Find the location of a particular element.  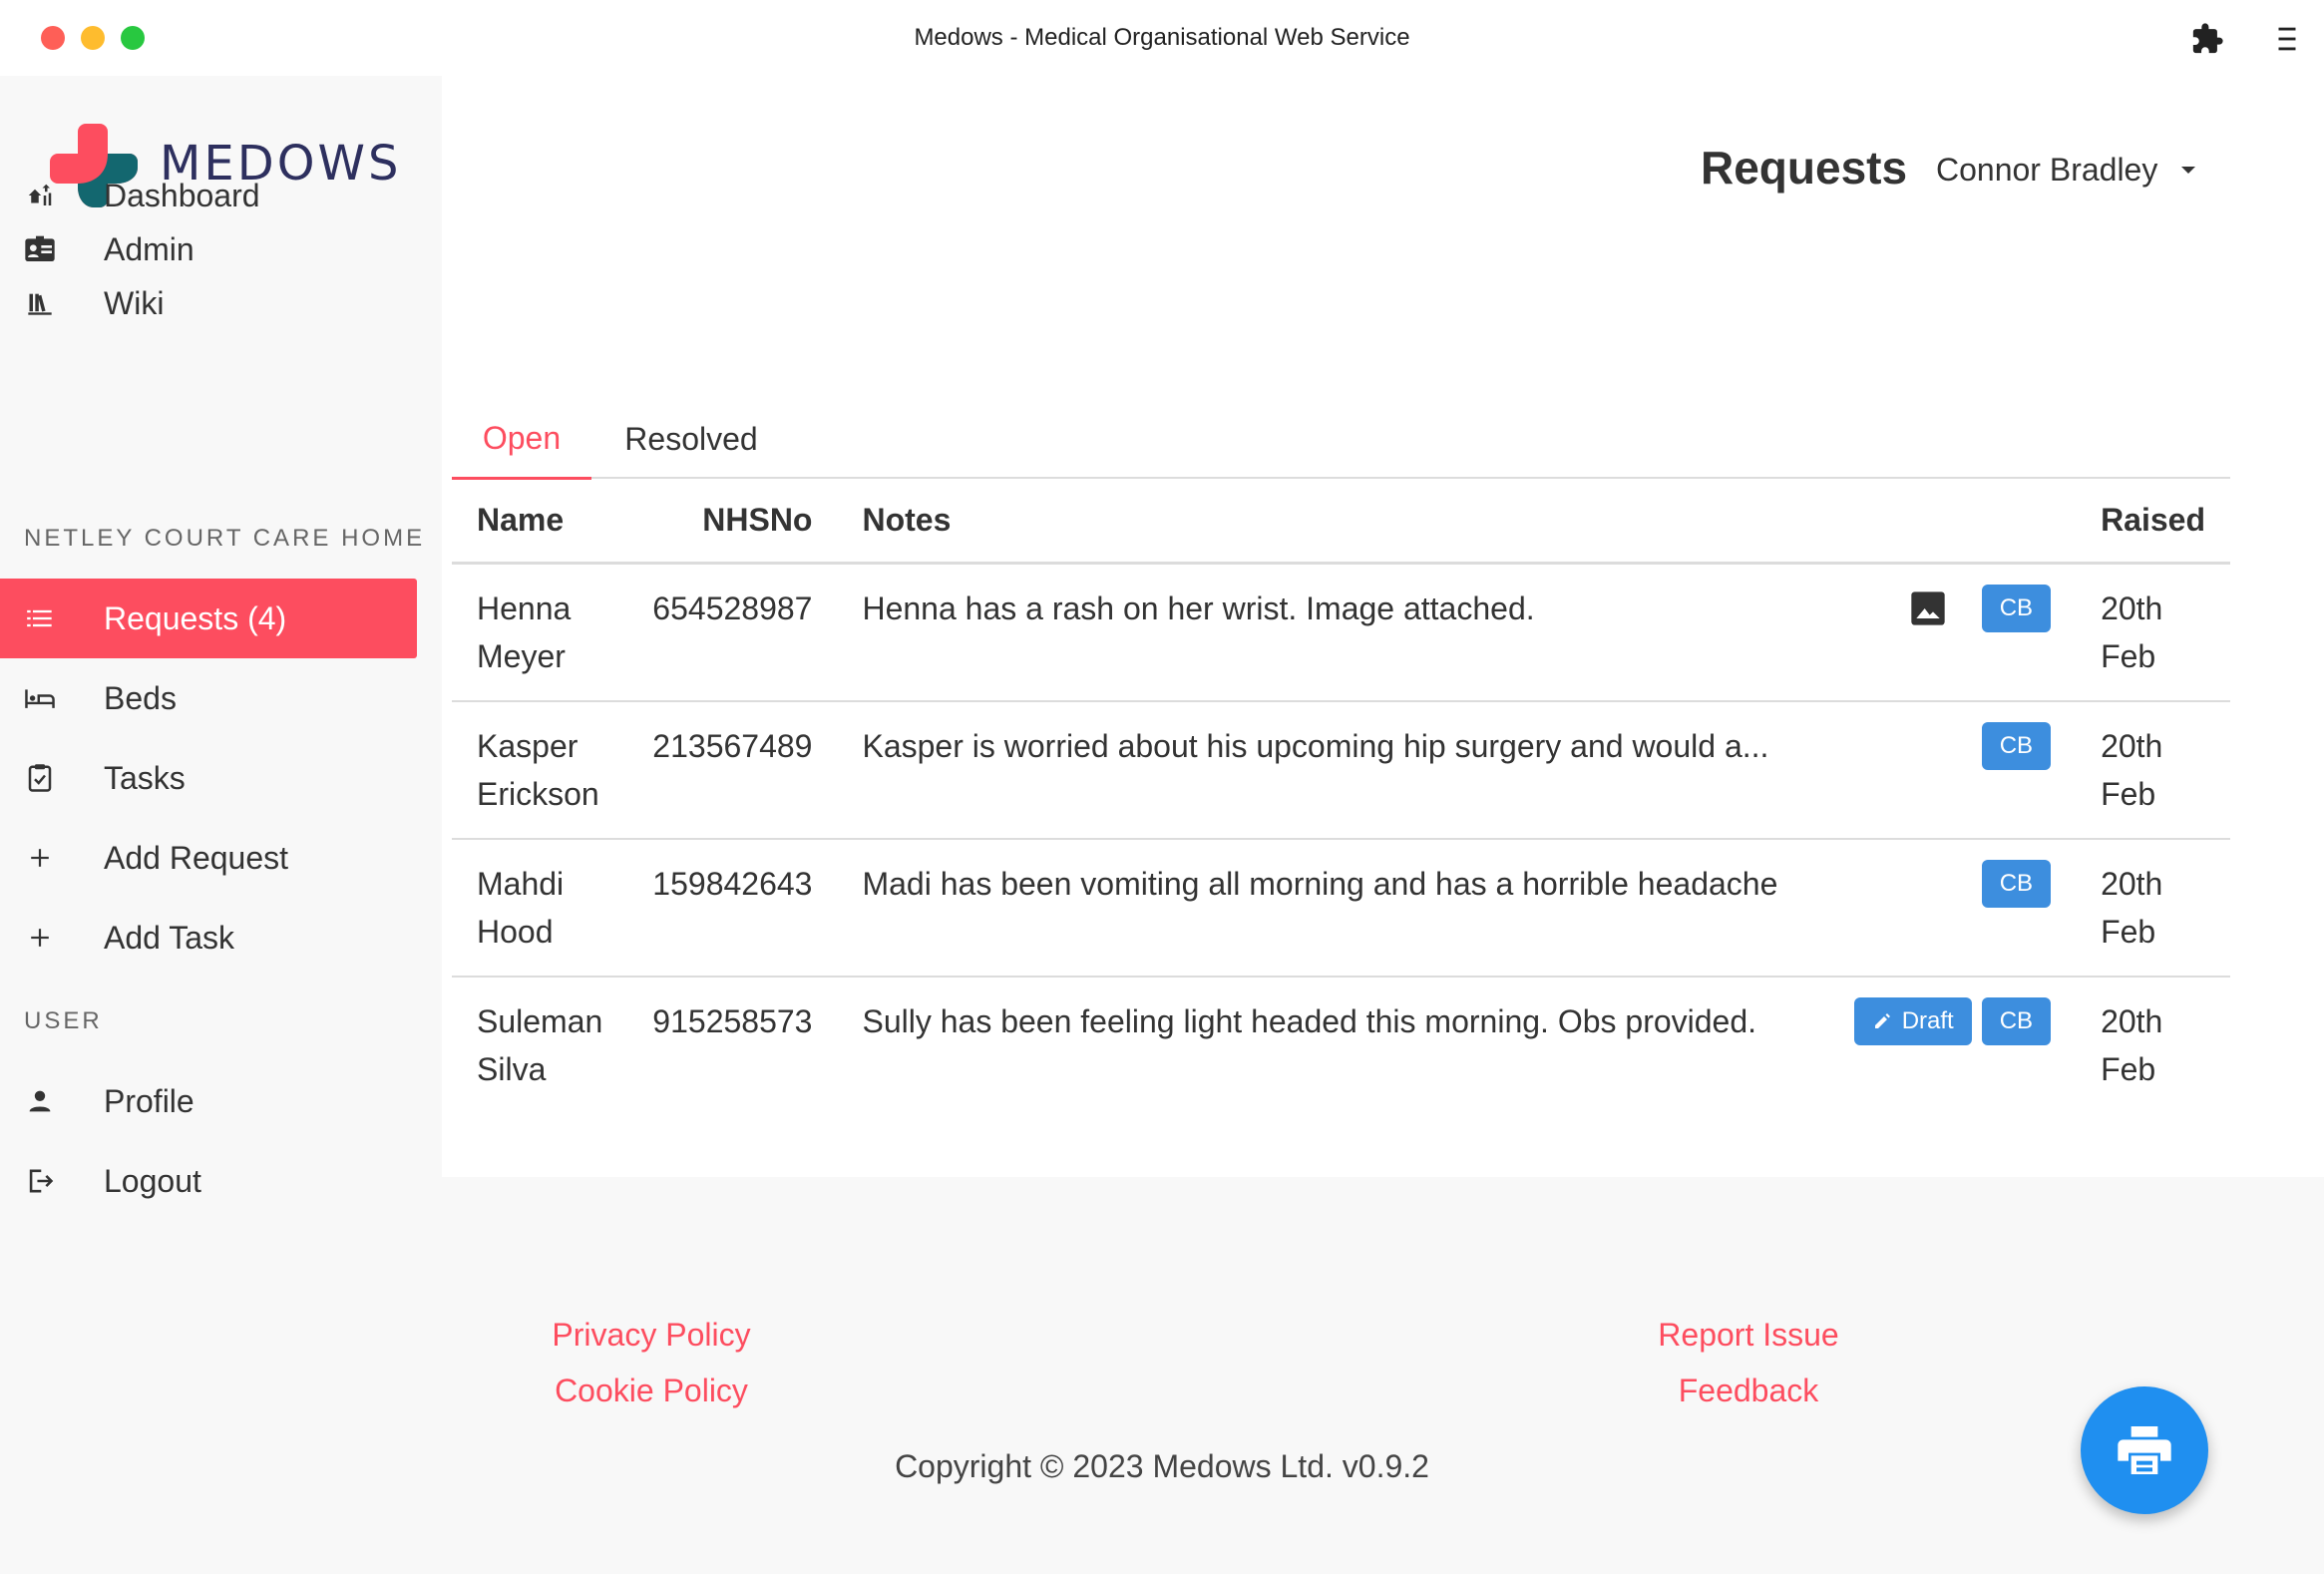

image-attachment-icon is located at coordinates (1928, 609).